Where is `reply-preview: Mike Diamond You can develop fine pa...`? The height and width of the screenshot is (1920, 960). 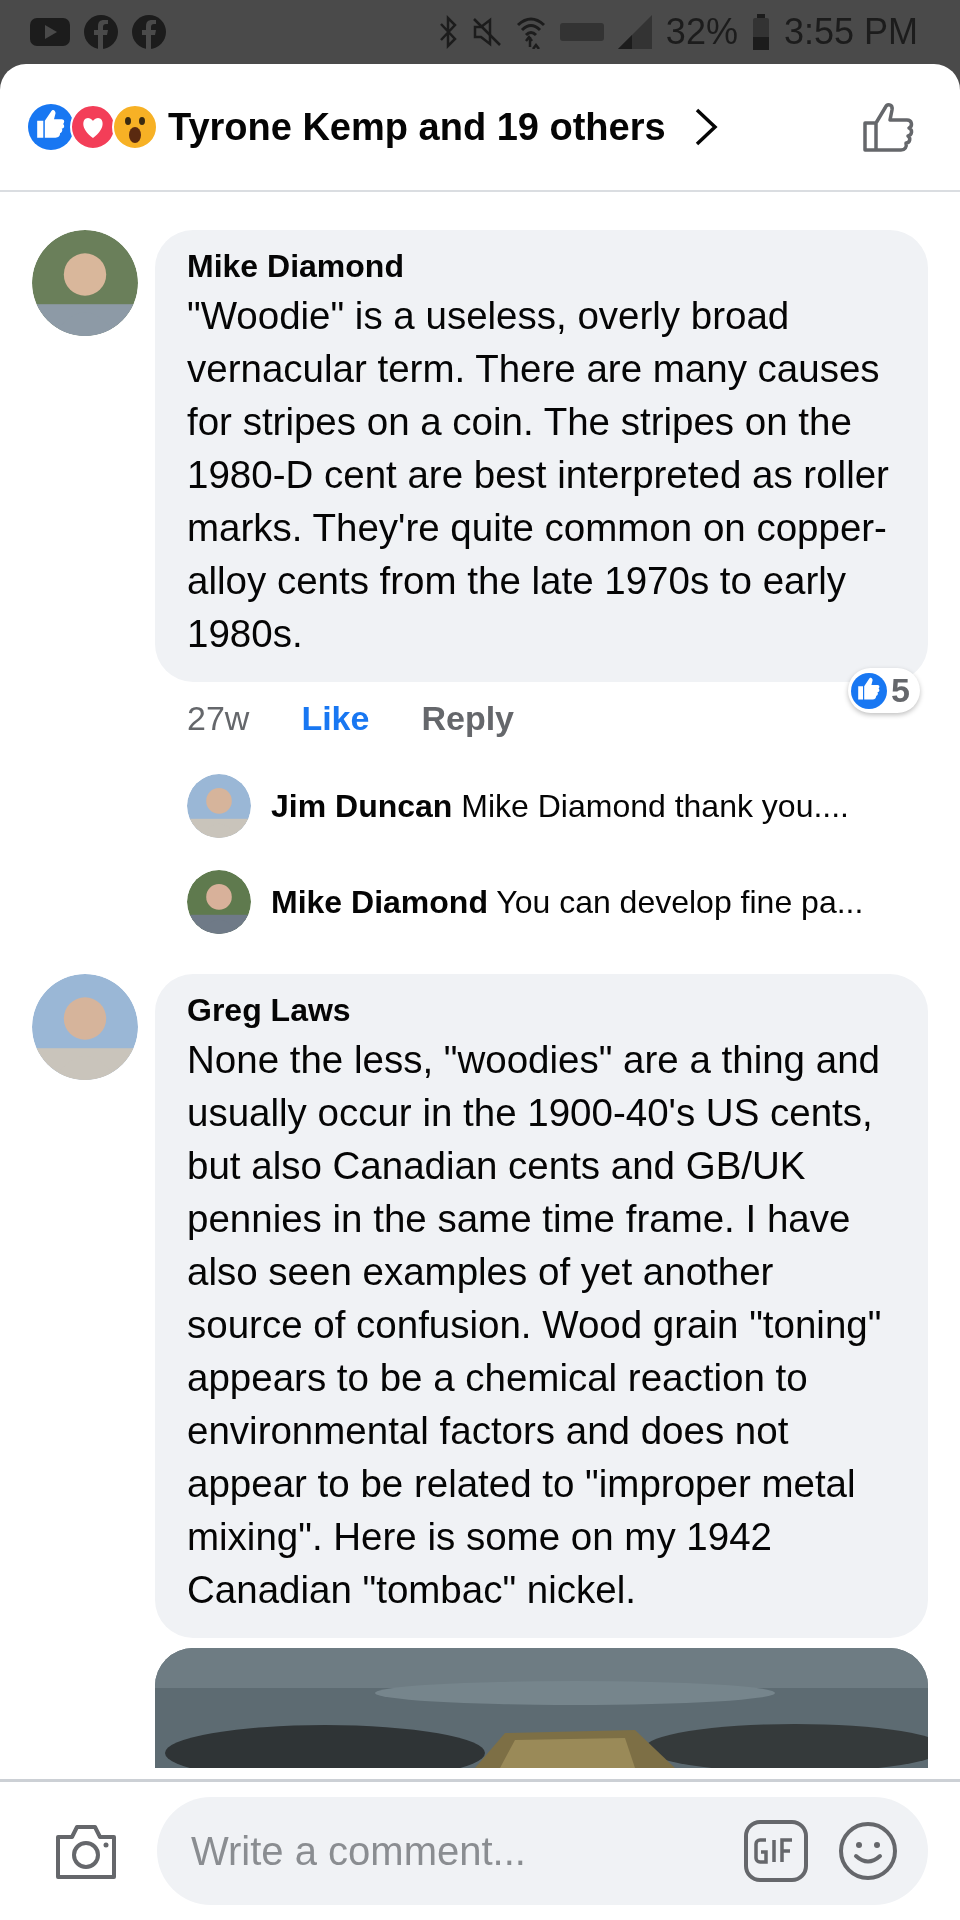
reply-preview: Mike Diamond You can develop fine pa... is located at coordinates (567, 902).